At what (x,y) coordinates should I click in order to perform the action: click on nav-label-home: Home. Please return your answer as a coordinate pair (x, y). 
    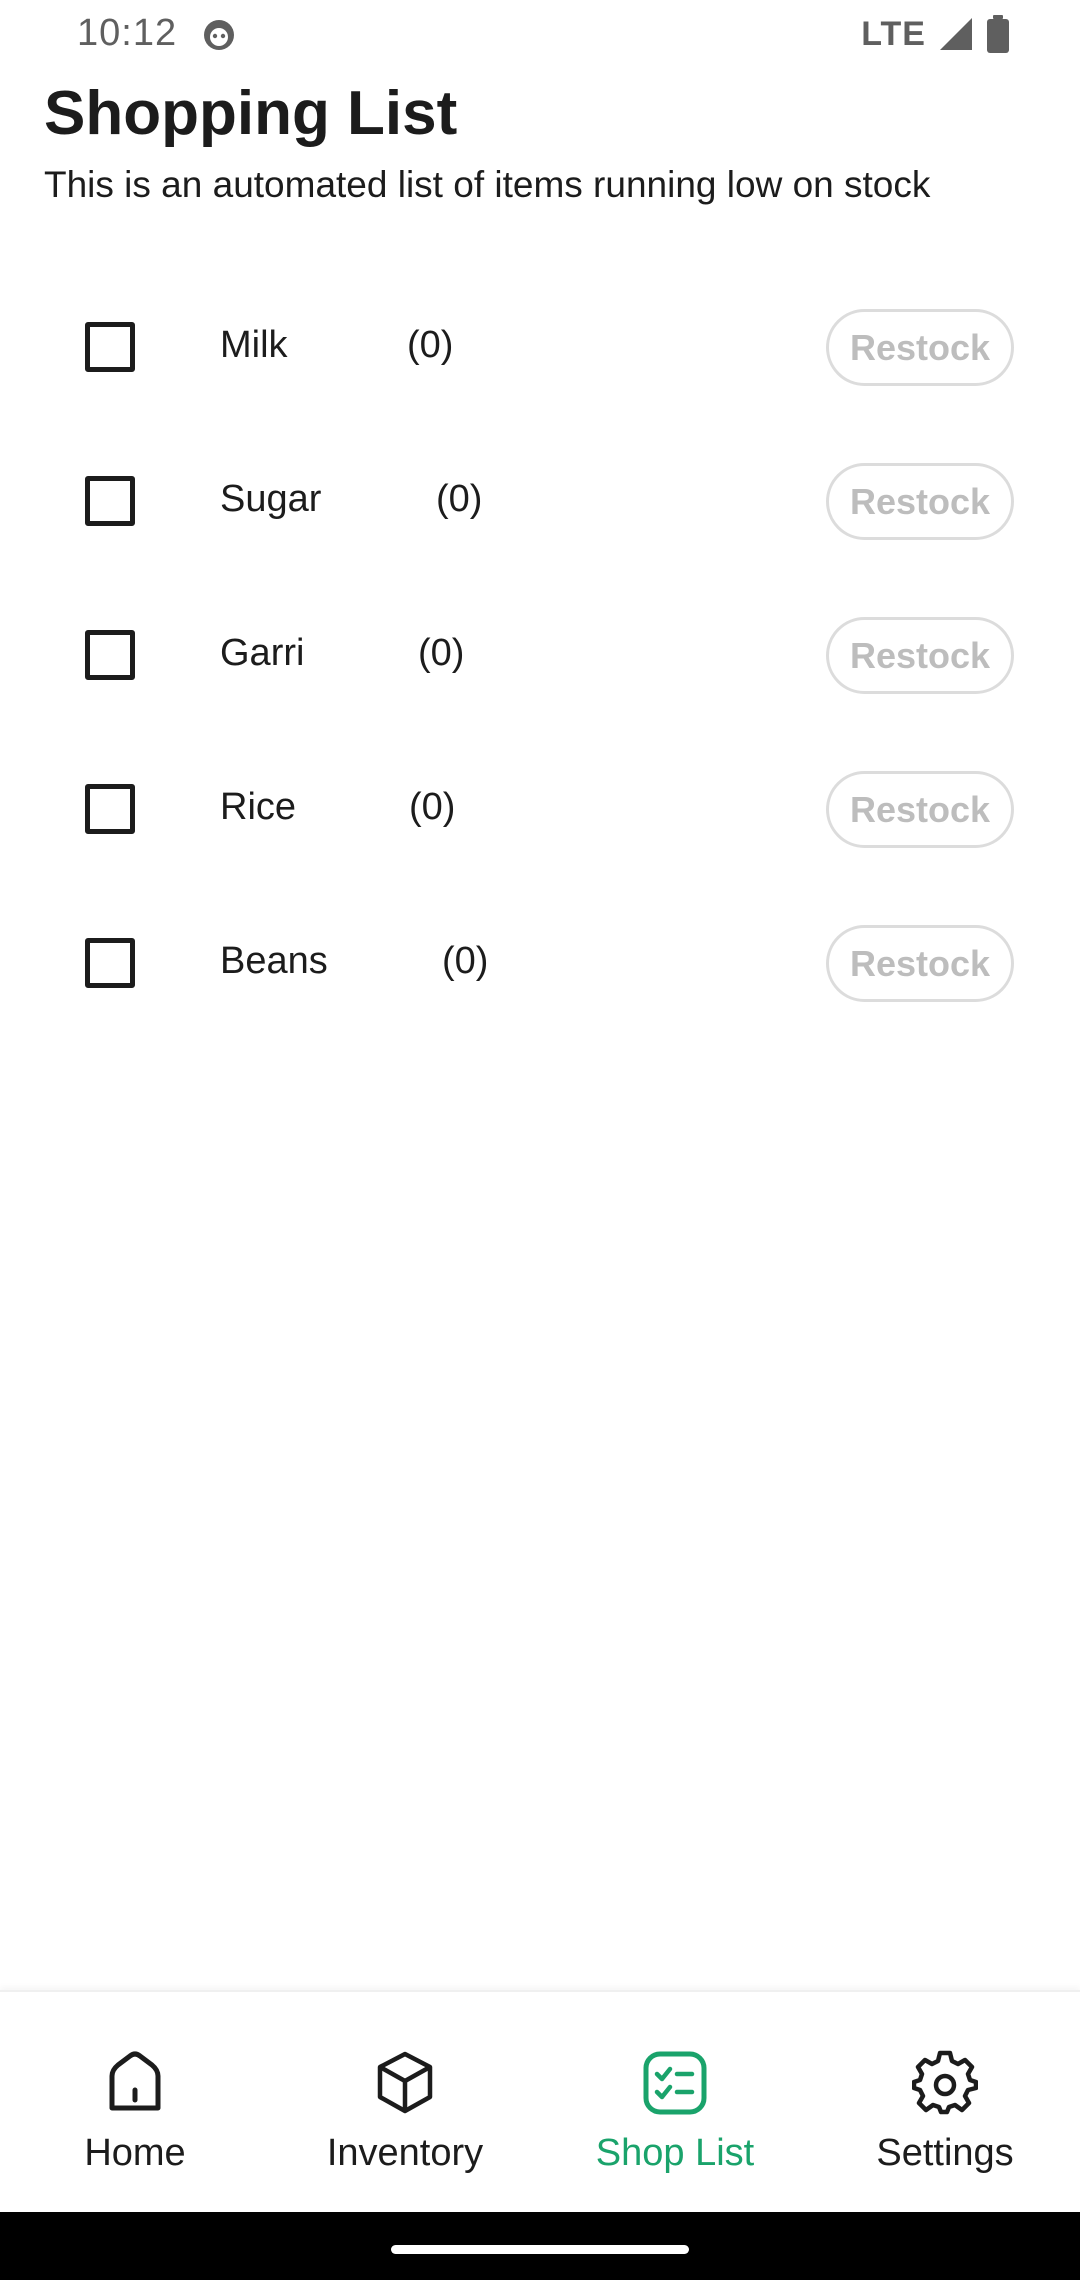
    Looking at the image, I should click on (135, 2153).